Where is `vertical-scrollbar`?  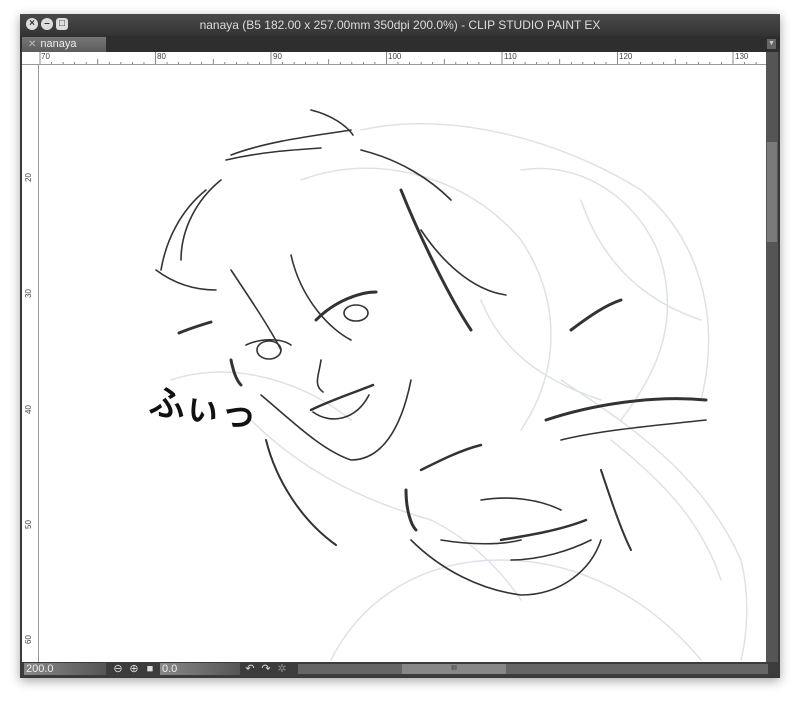 vertical-scrollbar is located at coordinates (772, 357).